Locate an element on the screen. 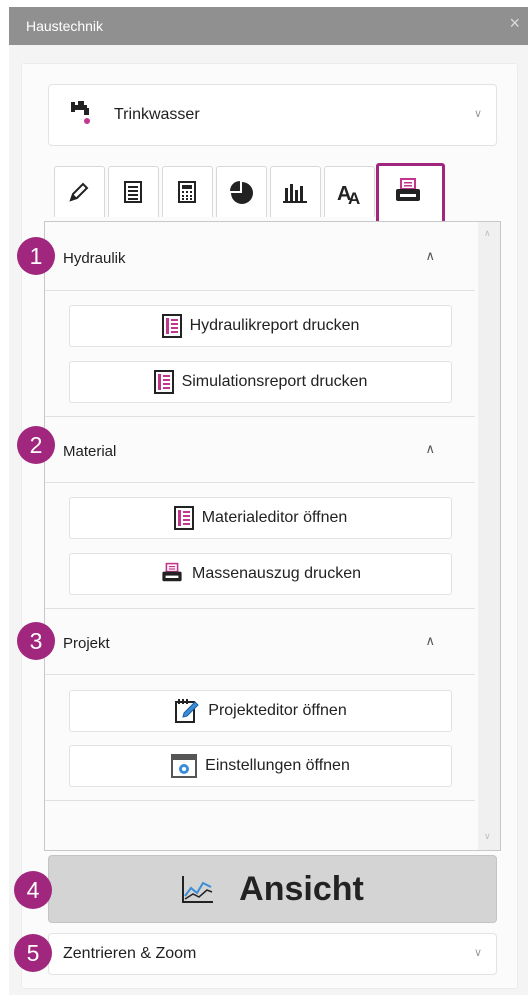  faucet-icon is located at coordinates (82, 115).